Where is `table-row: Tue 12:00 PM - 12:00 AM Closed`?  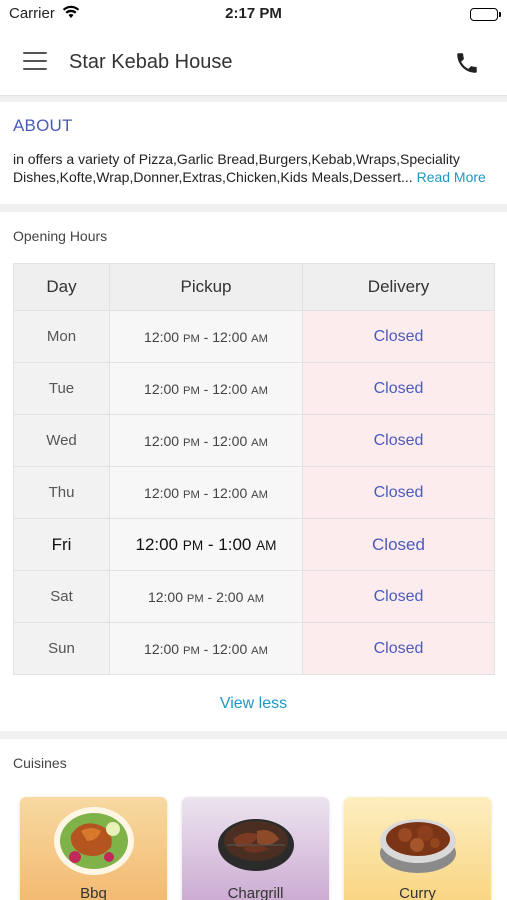
table-row: Tue 12:00 PM - 12:00 AM Closed is located at coordinates (254, 388).